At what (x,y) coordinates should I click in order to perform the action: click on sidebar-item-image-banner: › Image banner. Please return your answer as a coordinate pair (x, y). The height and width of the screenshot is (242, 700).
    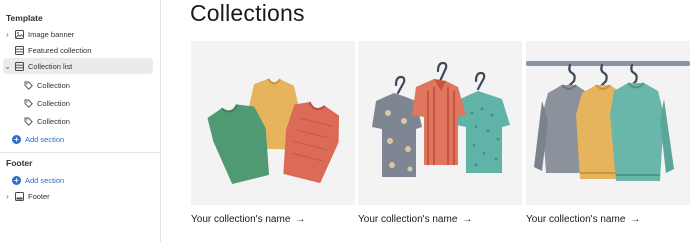
    Looking at the image, I should click on (78, 34).